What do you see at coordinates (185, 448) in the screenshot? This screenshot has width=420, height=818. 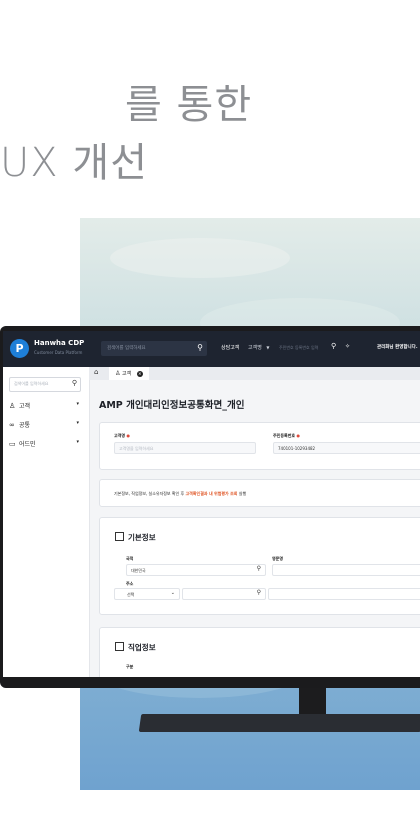 I see `customer-name-input: 고객명을 입력하세요` at bounding box center [185, 448].